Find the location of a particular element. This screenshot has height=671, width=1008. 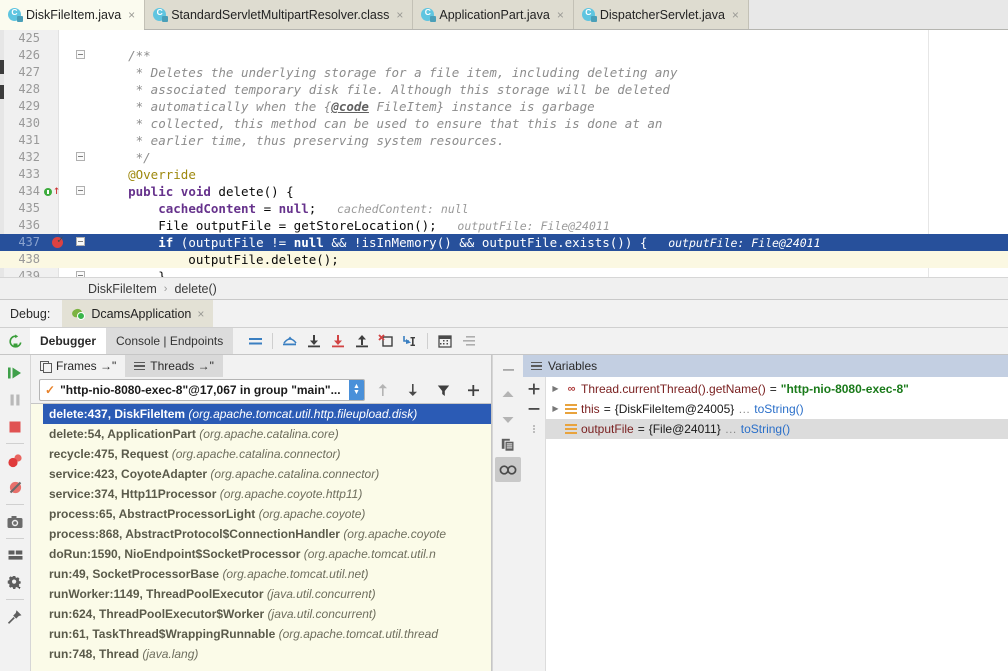

code-line: 434 ↑ public void delete() { is located at coordinates (504, 191).